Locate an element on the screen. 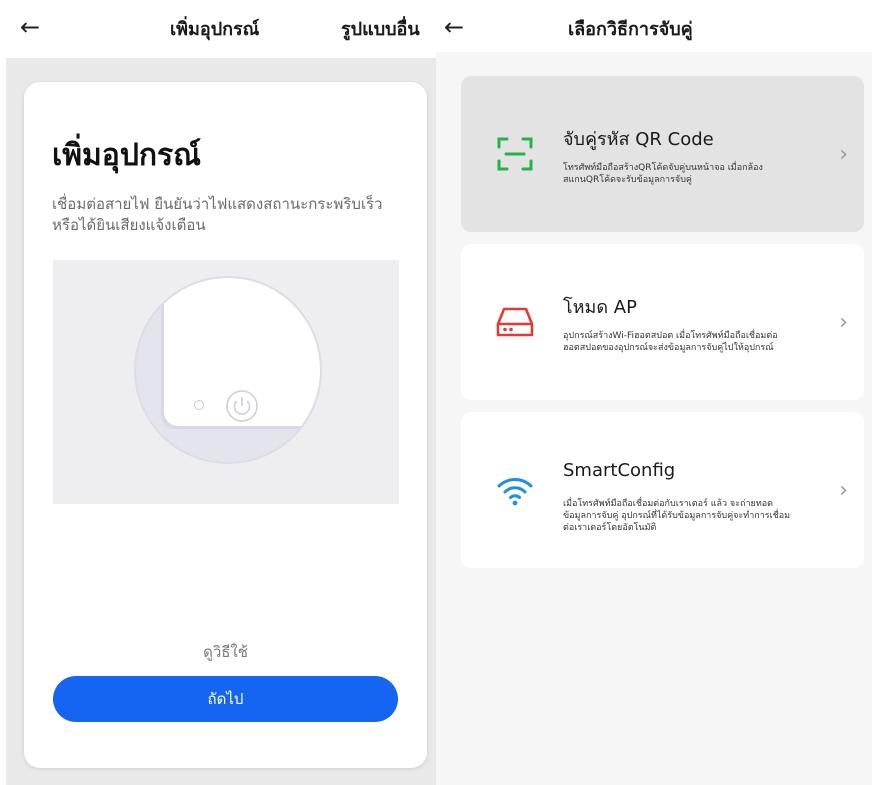 Image resolution: width=872 pixels, height=785 pixels. option-title: จับคู่รหัส QR Code is located at coordinates (638, 139).